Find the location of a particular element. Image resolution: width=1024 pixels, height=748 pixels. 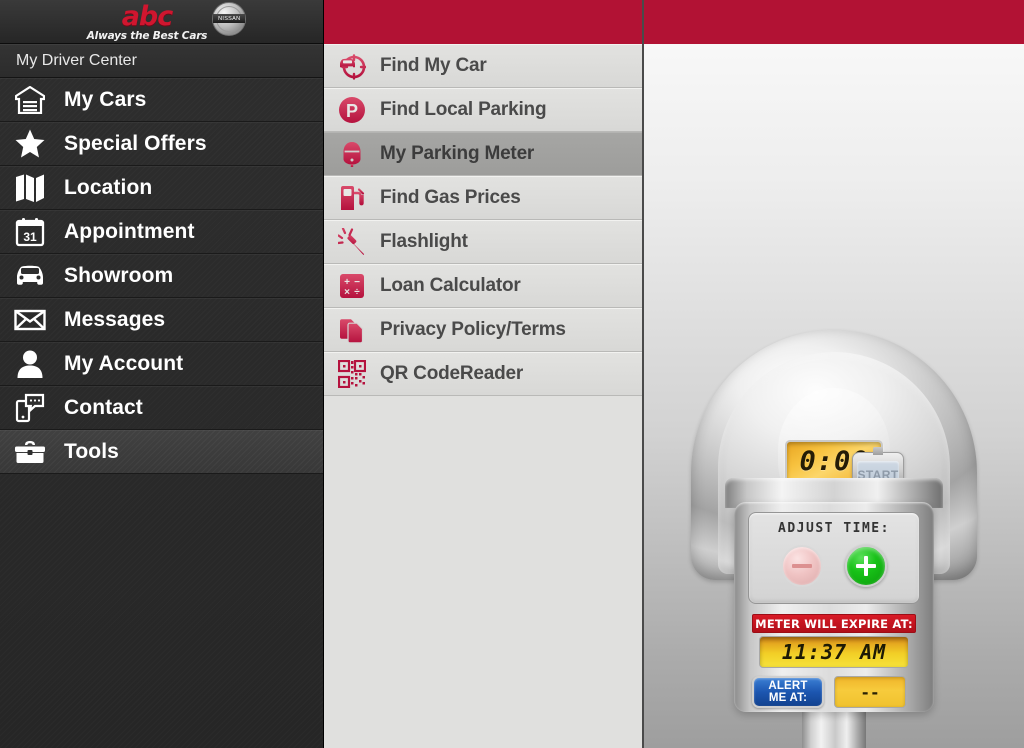

sidebar-item-showroom: Showroom is located at coordinates (161, 276).